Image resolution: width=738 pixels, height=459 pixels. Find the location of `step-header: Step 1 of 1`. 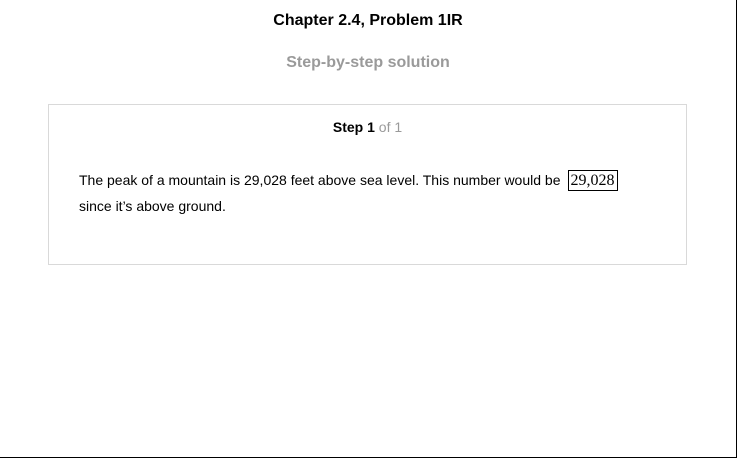

step-header: Step 1 of 1 is located at coordinates (367, 127).